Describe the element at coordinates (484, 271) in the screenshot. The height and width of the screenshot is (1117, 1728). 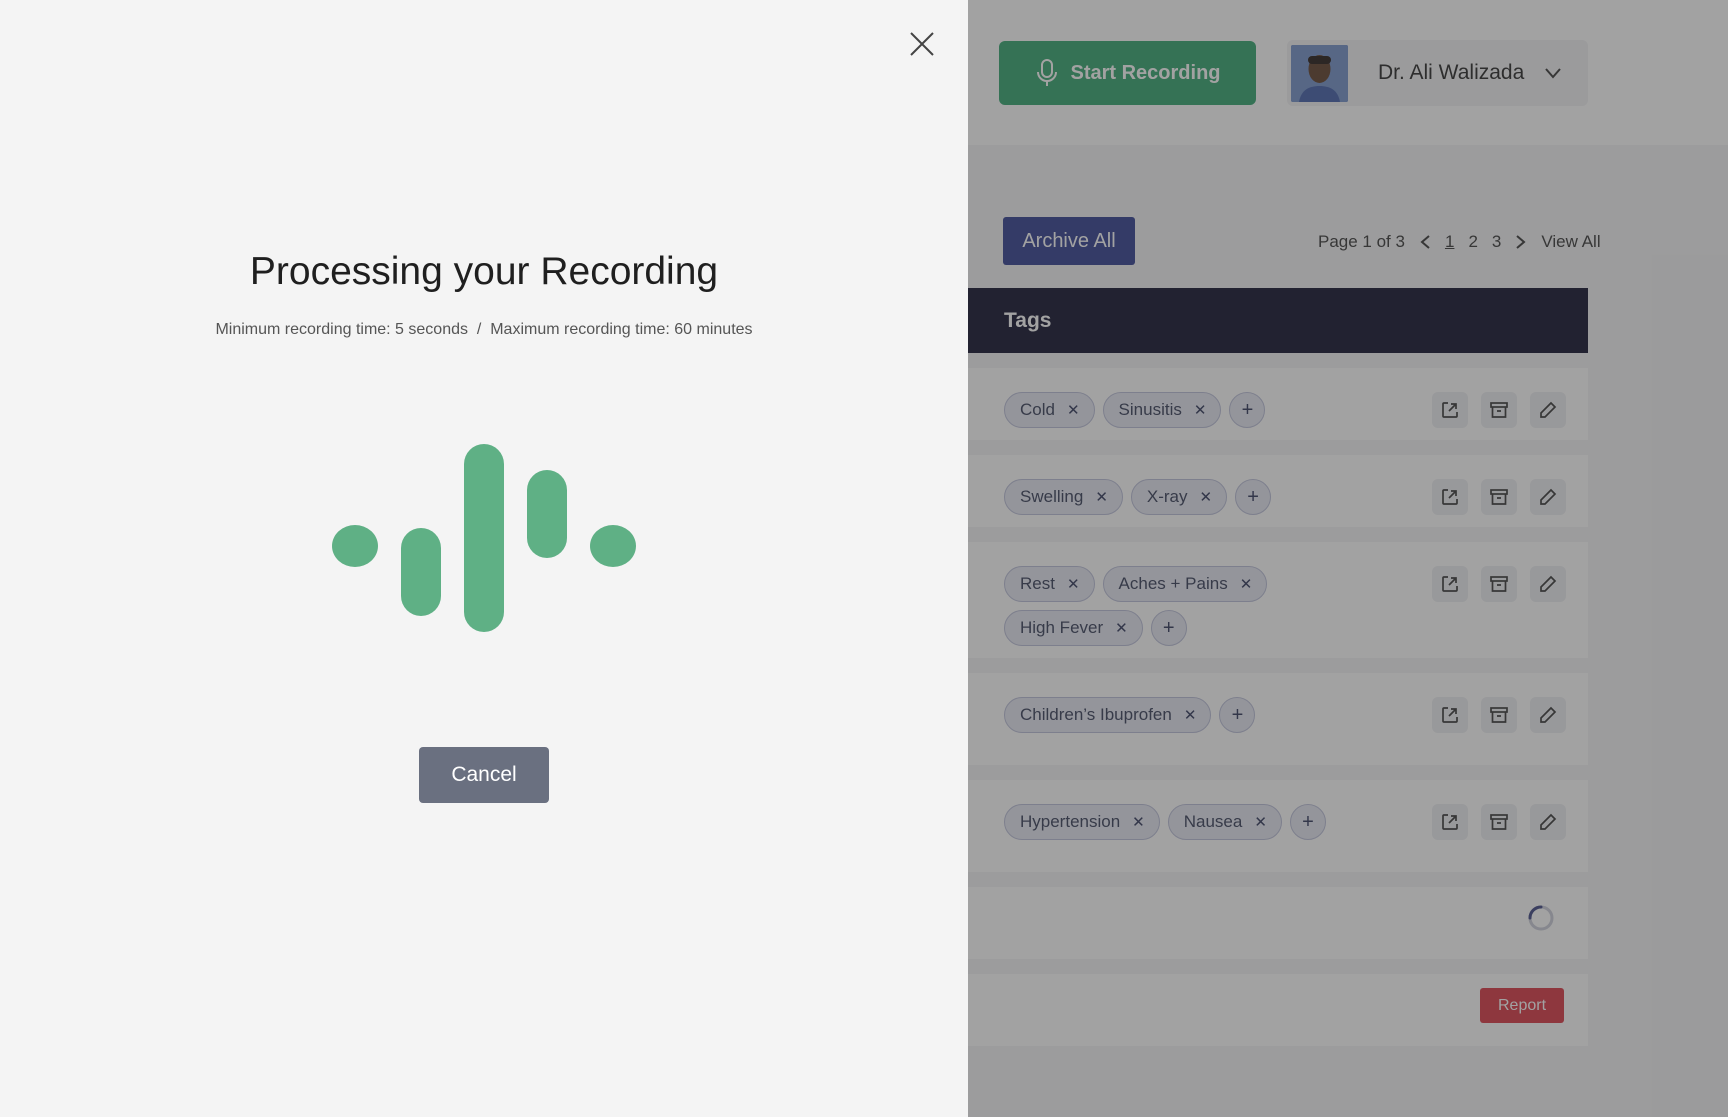
I see `modal-title: Processing your Recording` at that location.